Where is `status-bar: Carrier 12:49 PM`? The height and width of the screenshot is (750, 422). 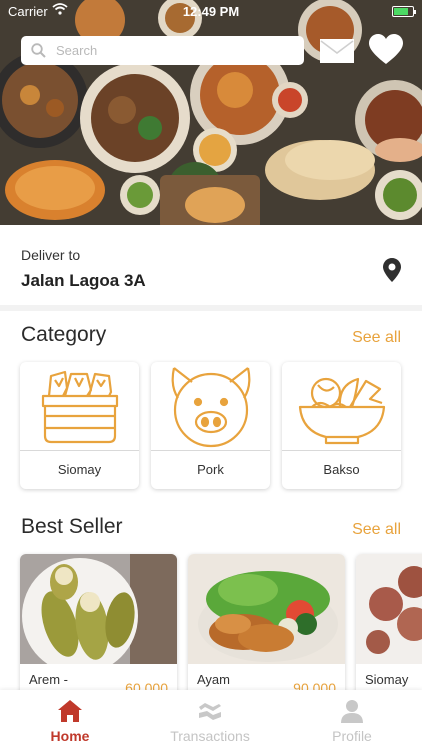
status-bar: Carrier 12:49 PM is located at coordinates (211, 12).